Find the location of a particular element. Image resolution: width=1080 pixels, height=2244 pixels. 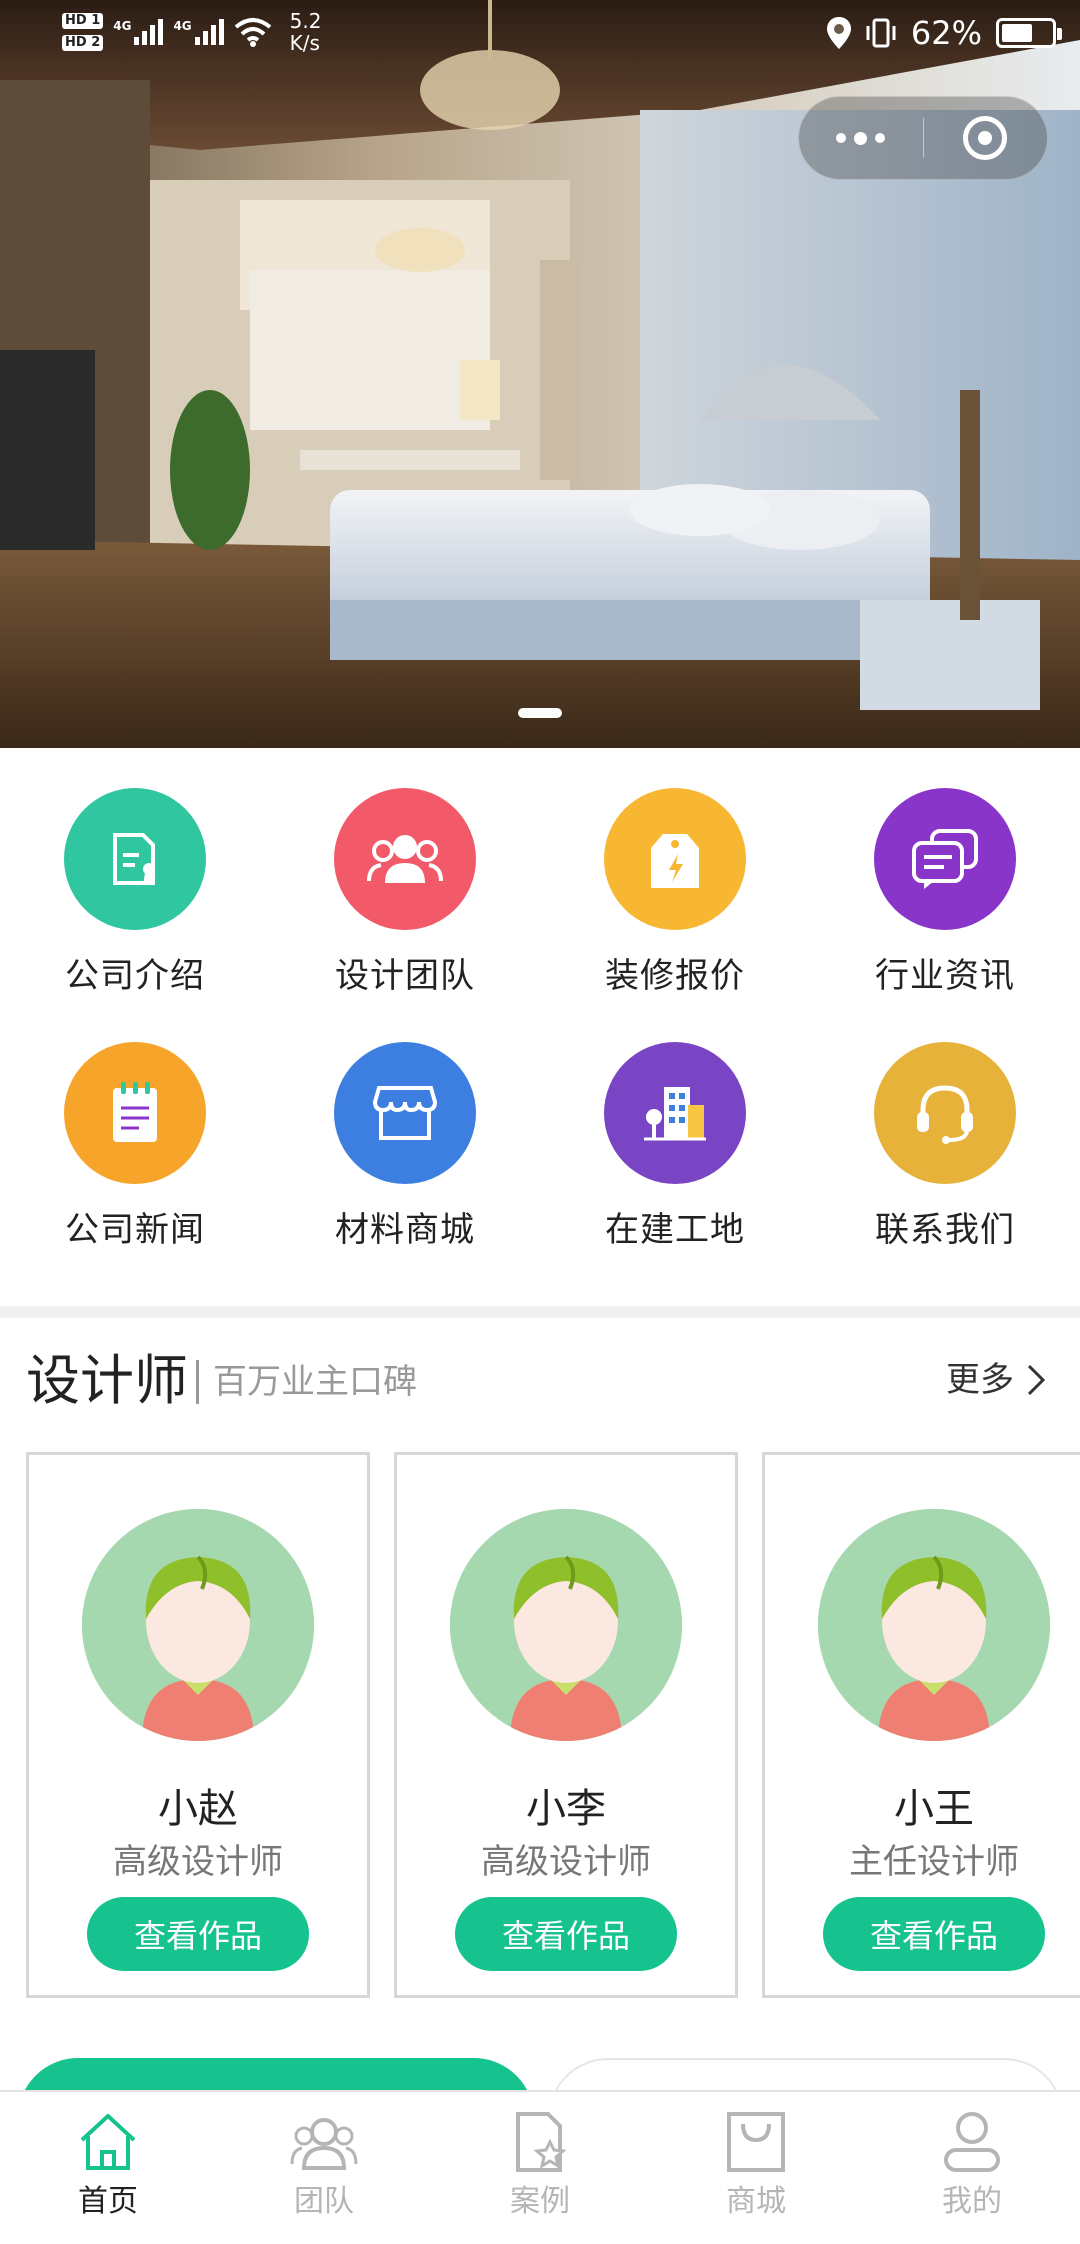

tab-store: 商城 is located at coordinates (756, 2168).